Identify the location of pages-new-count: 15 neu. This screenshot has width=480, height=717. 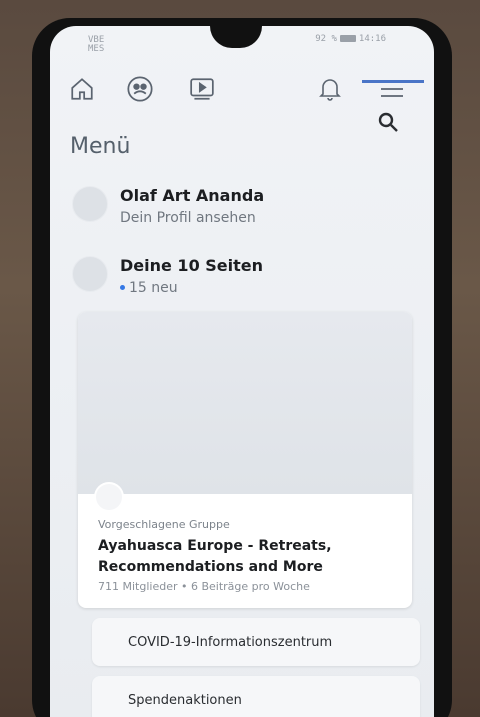
(149, 288).